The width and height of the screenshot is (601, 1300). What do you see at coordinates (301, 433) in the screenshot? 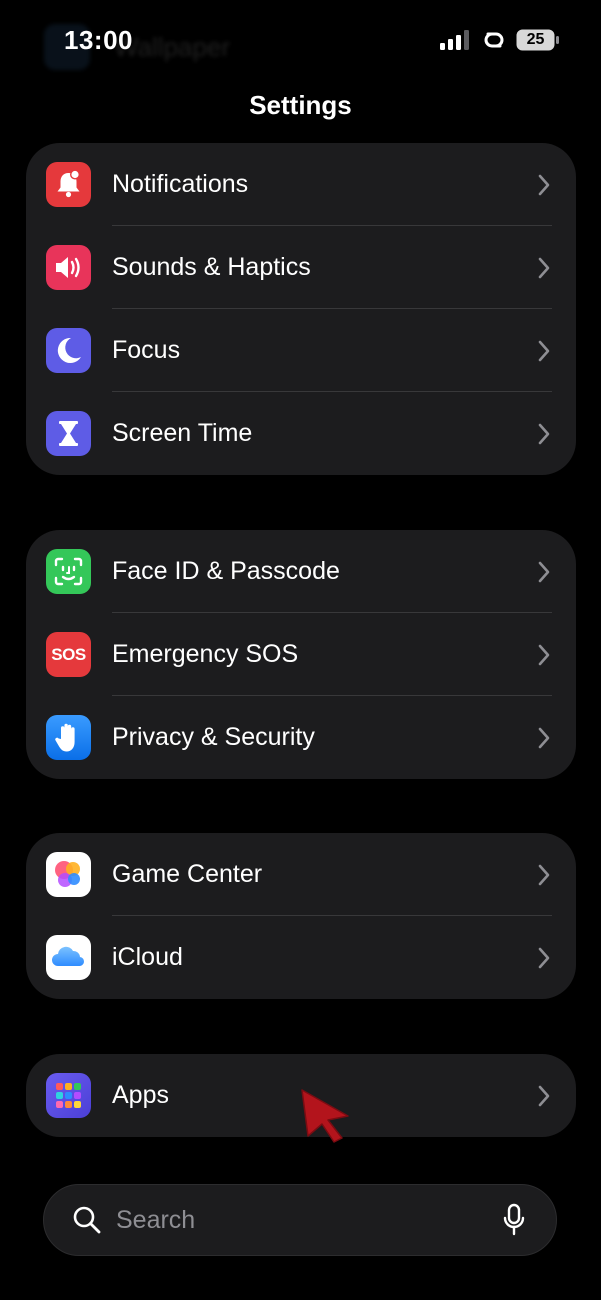
I see `row-screen-time: Screen Time` at bounding box center [301, 433].